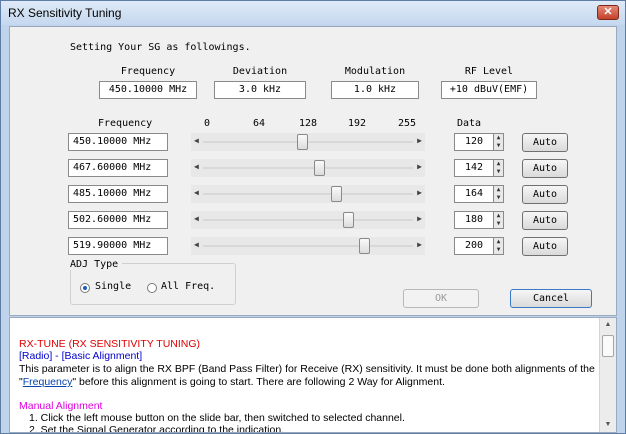 The height and width of the screenshot is (434, 626). I want to click on all-freq-radio, so click(152, 288).